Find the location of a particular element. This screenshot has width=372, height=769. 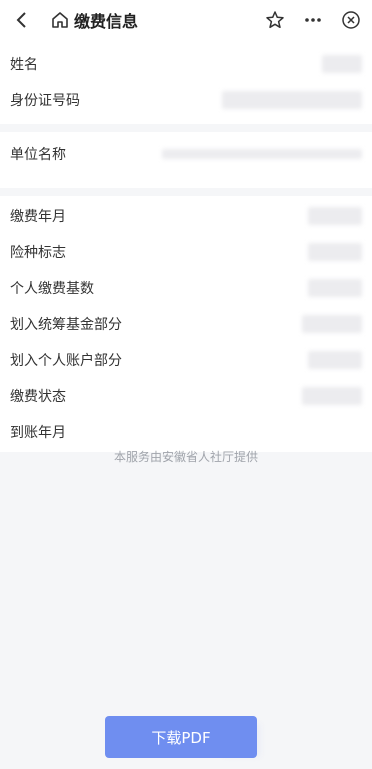

star-icon is located at coordinates (275, 20).